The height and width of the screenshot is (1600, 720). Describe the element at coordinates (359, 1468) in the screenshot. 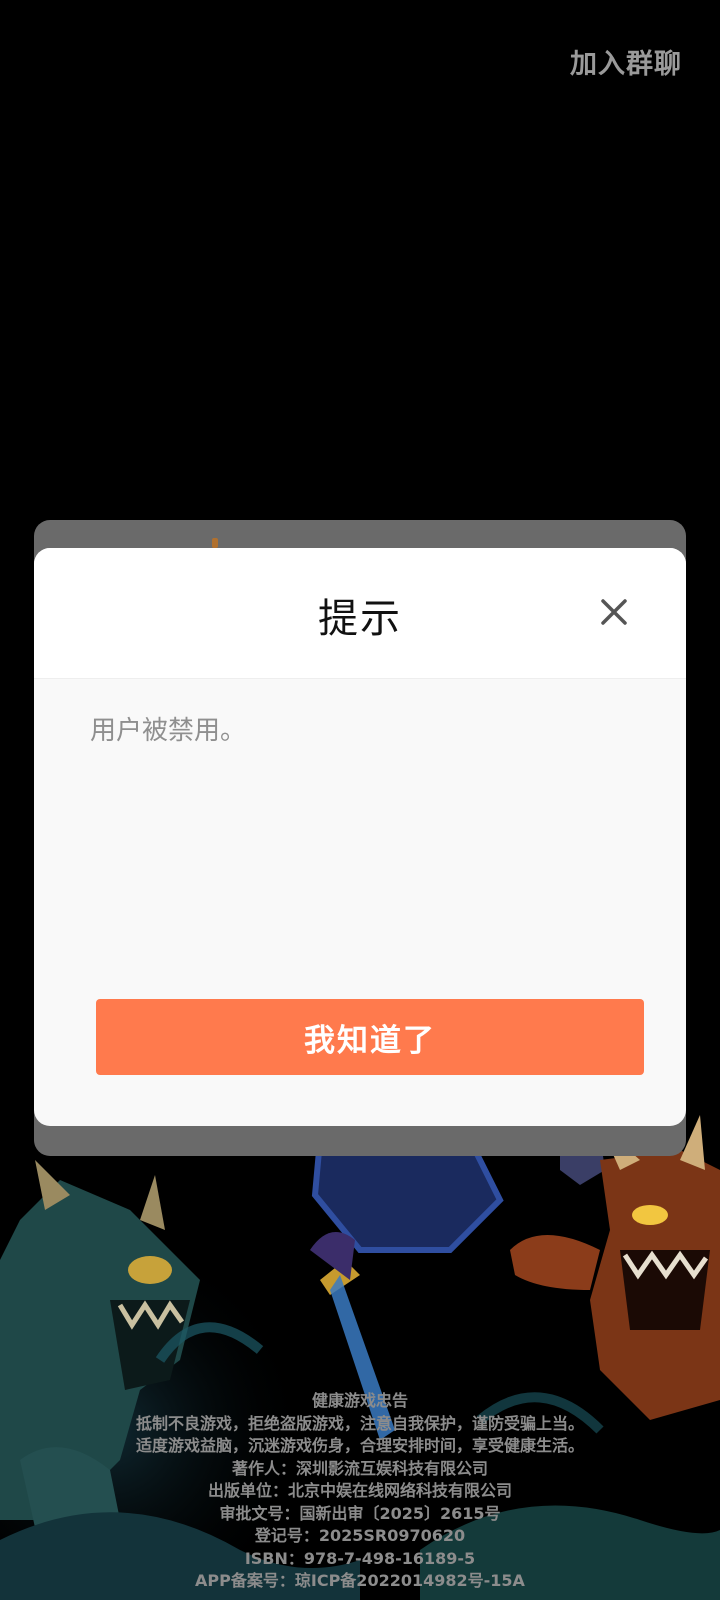

I see `copyright-holder: 著作人：深圳影流互娱科技有限公司` at that location.